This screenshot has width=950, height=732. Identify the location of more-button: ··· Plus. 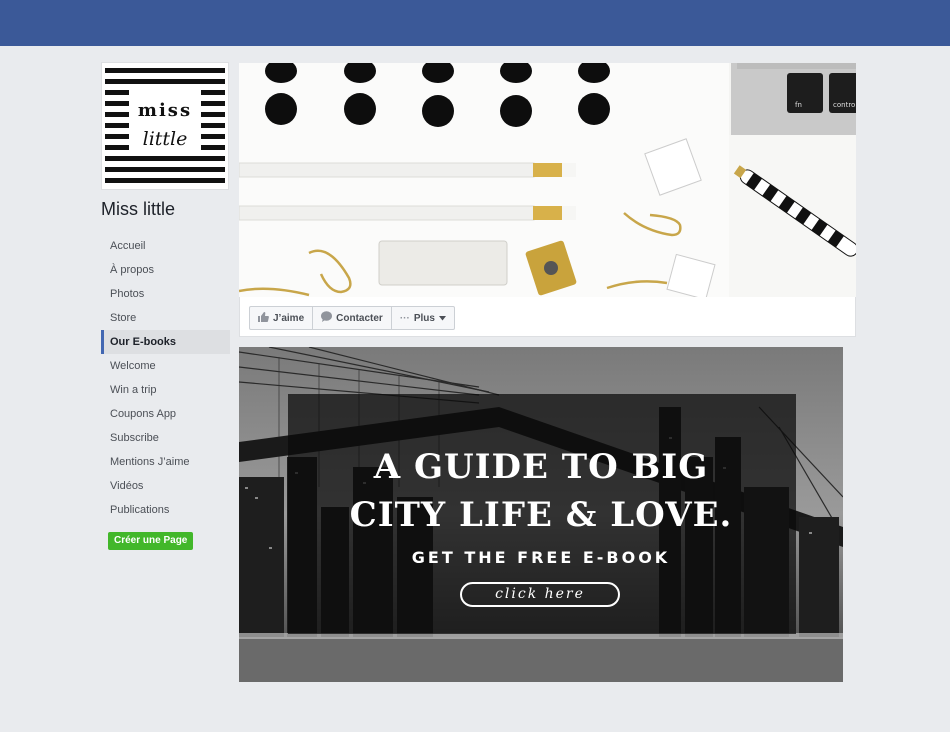
(423, 318).